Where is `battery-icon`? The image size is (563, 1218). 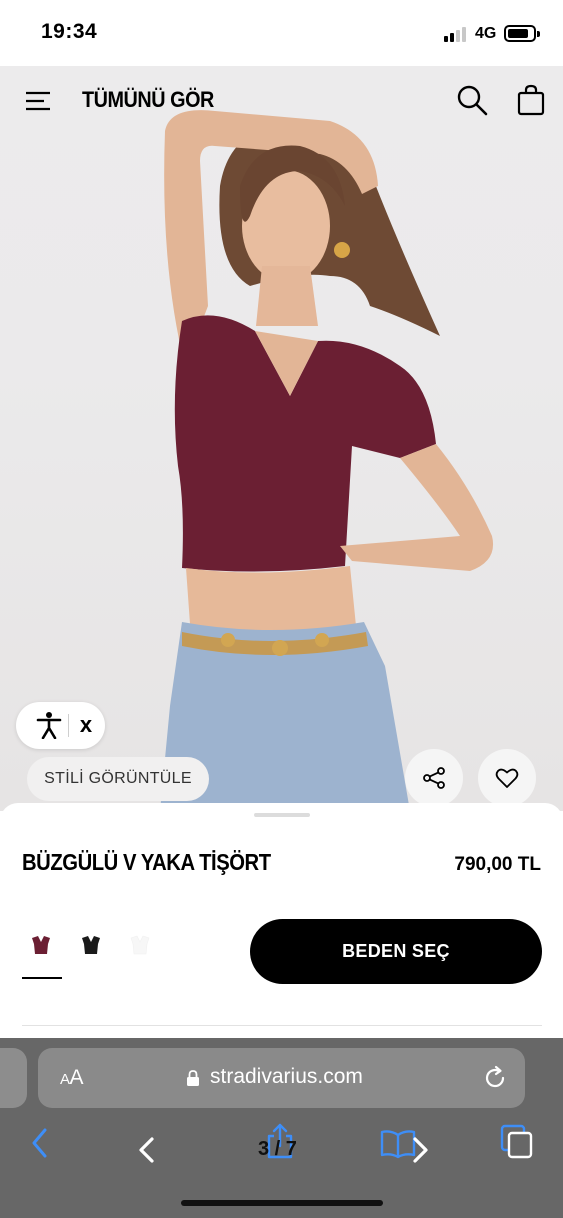 battery-icon is located at coordinates (522, 33).